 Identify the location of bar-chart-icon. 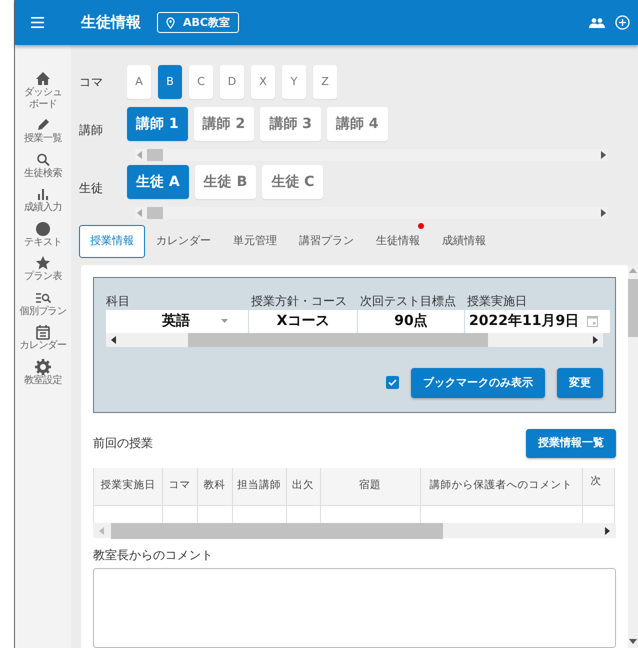
(43, 194).